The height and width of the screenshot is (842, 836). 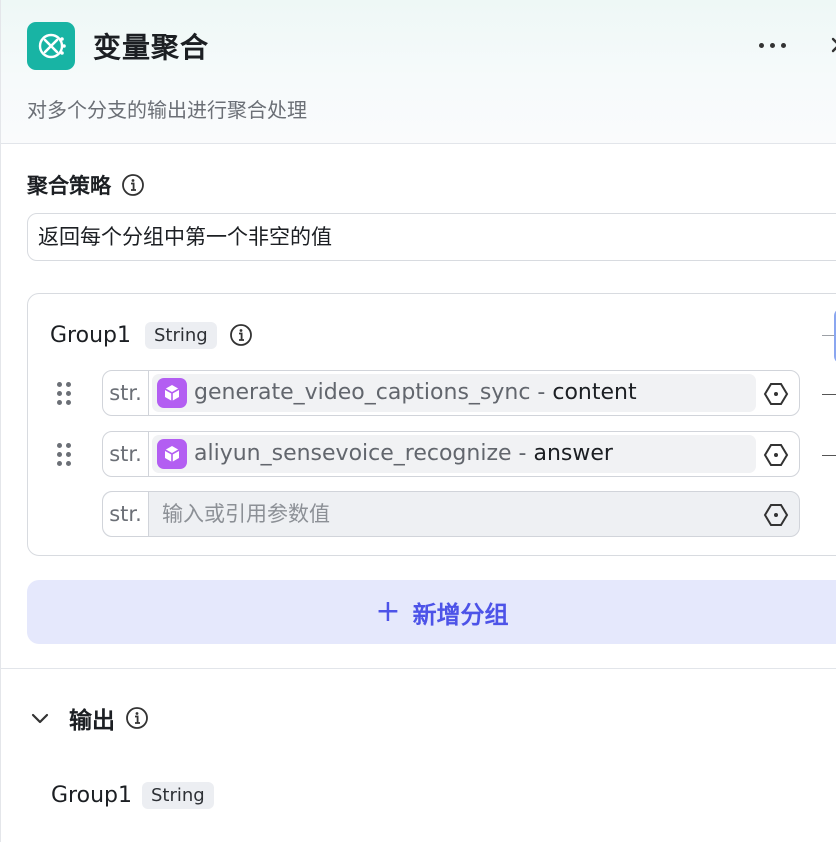 I want to click on panel-description: 对多个分支的输出进行聚合处理, so click(x=167, y=110).